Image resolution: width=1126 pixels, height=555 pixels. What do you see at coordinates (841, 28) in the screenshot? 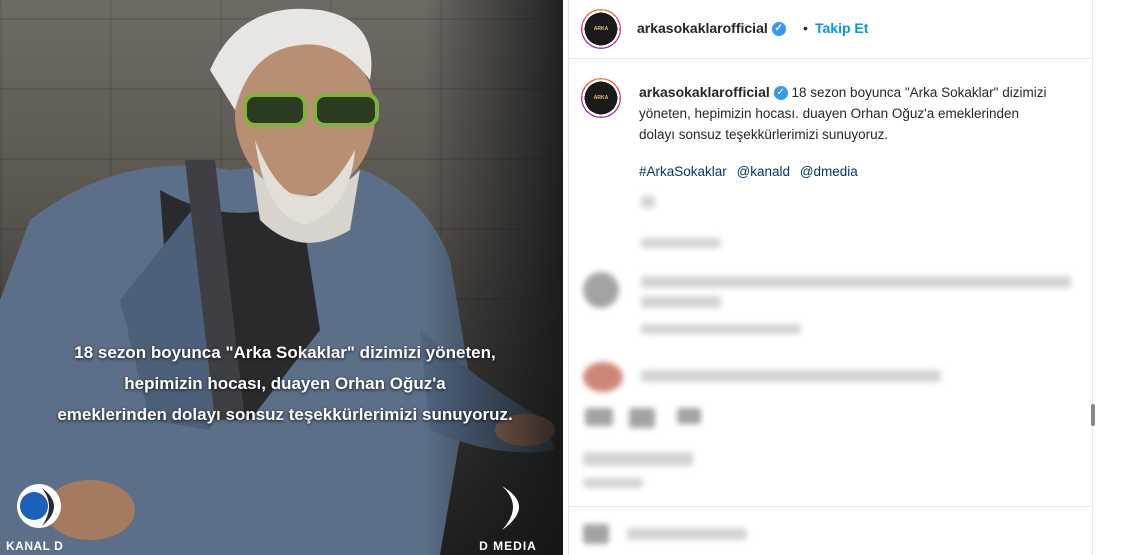
I see `follow-button: Takip Et` at bounding box center [841, 28].